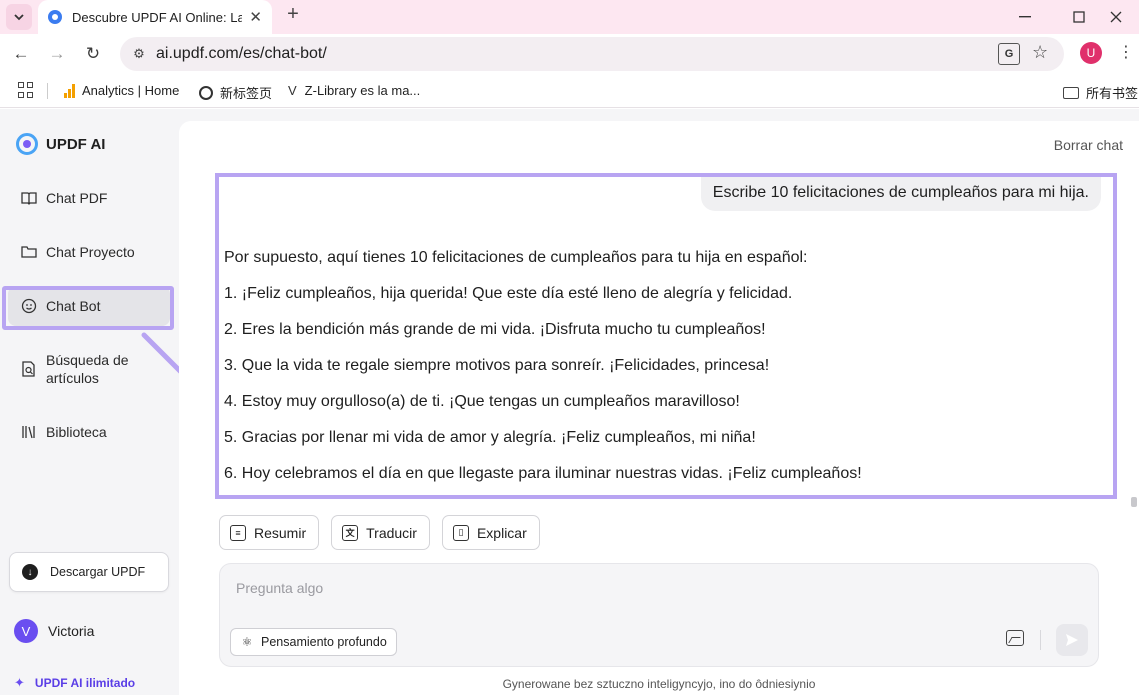  I want to click on book-open-icon, so click(28, 198).